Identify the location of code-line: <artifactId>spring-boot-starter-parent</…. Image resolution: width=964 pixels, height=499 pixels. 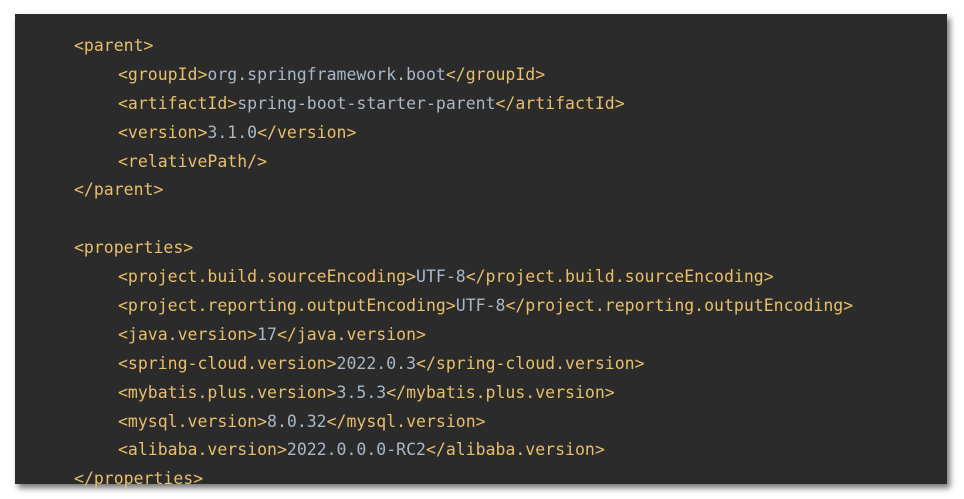
(463, 104).